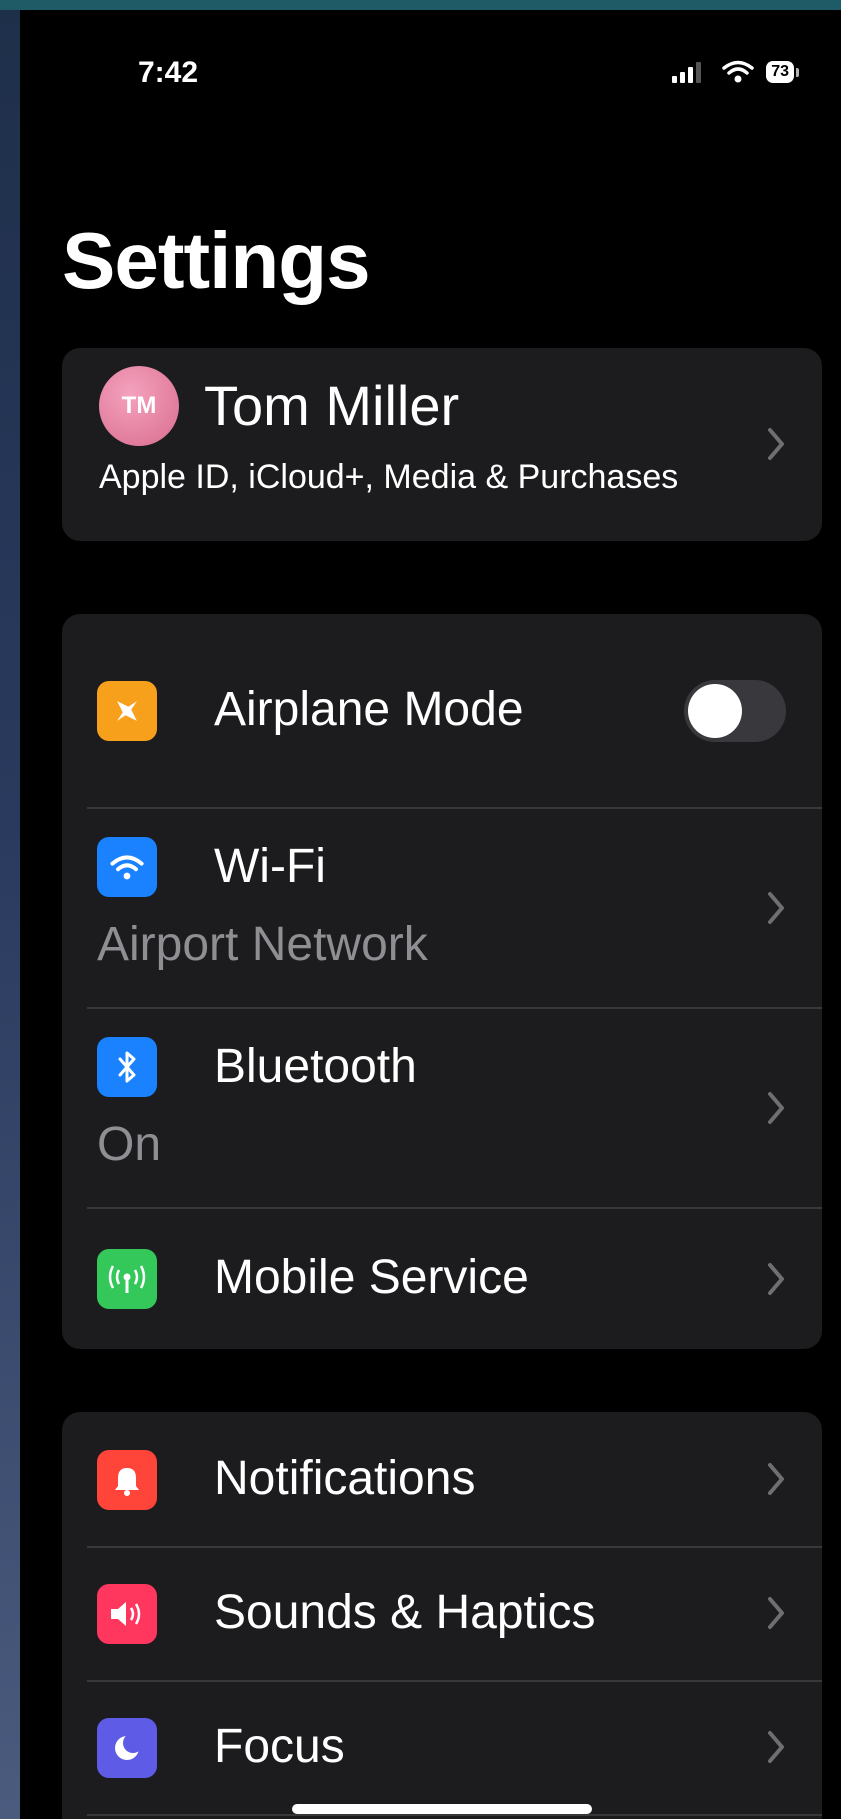 This screenshot has height=1819, width=841. What do you see at coordinates (127, 1480) in the screenshot?
I see `bell-icon` at bounding box center [127, 1480].